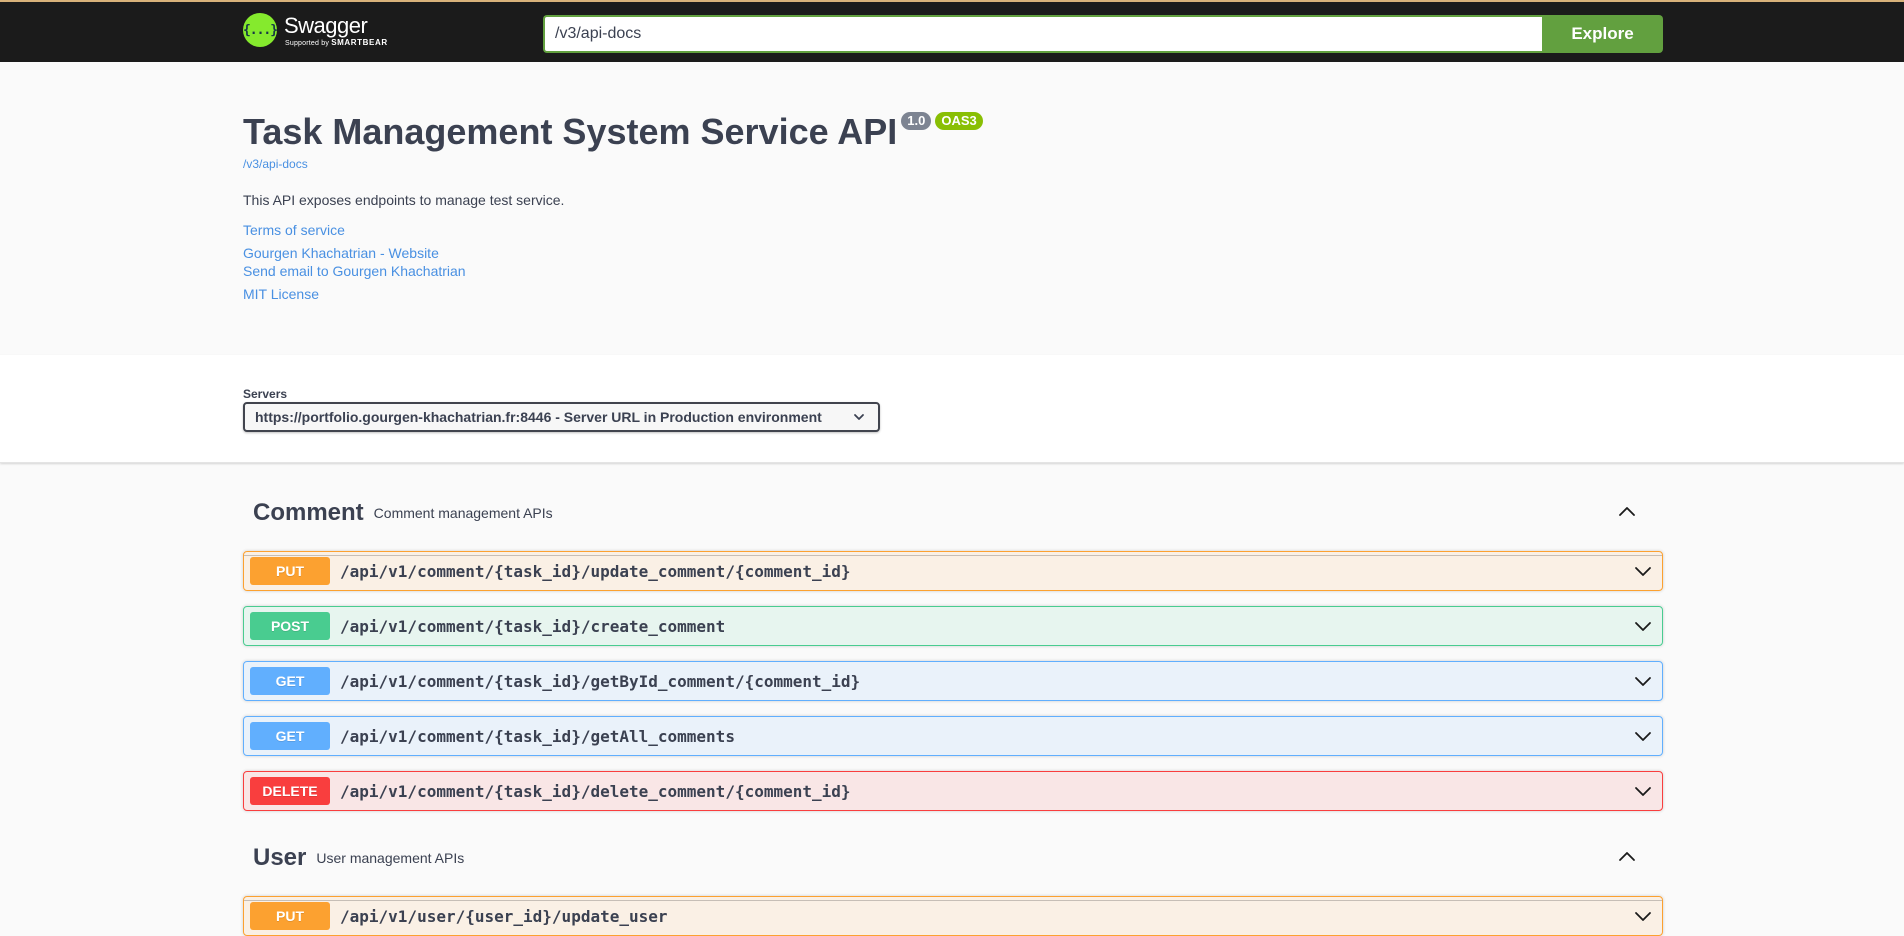 The image size is (1904, 936). I want to click on logo-subtitle: Supported by SMARTBEAR, so click(336, 42).